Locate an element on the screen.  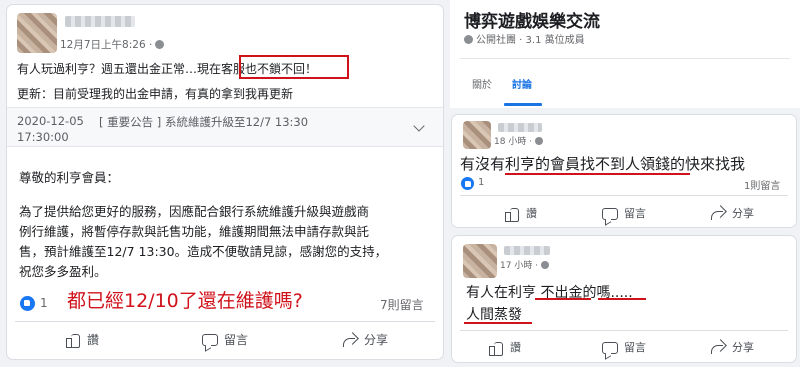
post-text-line2: 人間蒸發 is located at coordinates (494, 315).